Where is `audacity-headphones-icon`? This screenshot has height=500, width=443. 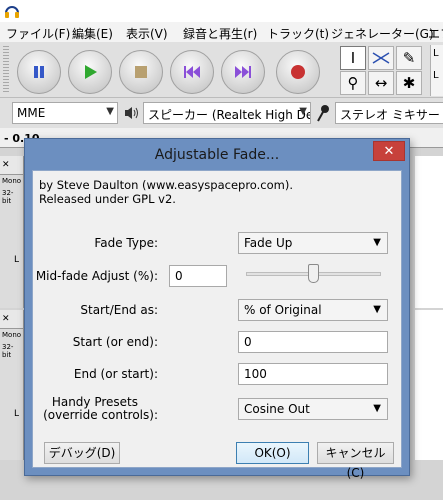 audacity-headphones-icon is located at coordinates (12, 12).